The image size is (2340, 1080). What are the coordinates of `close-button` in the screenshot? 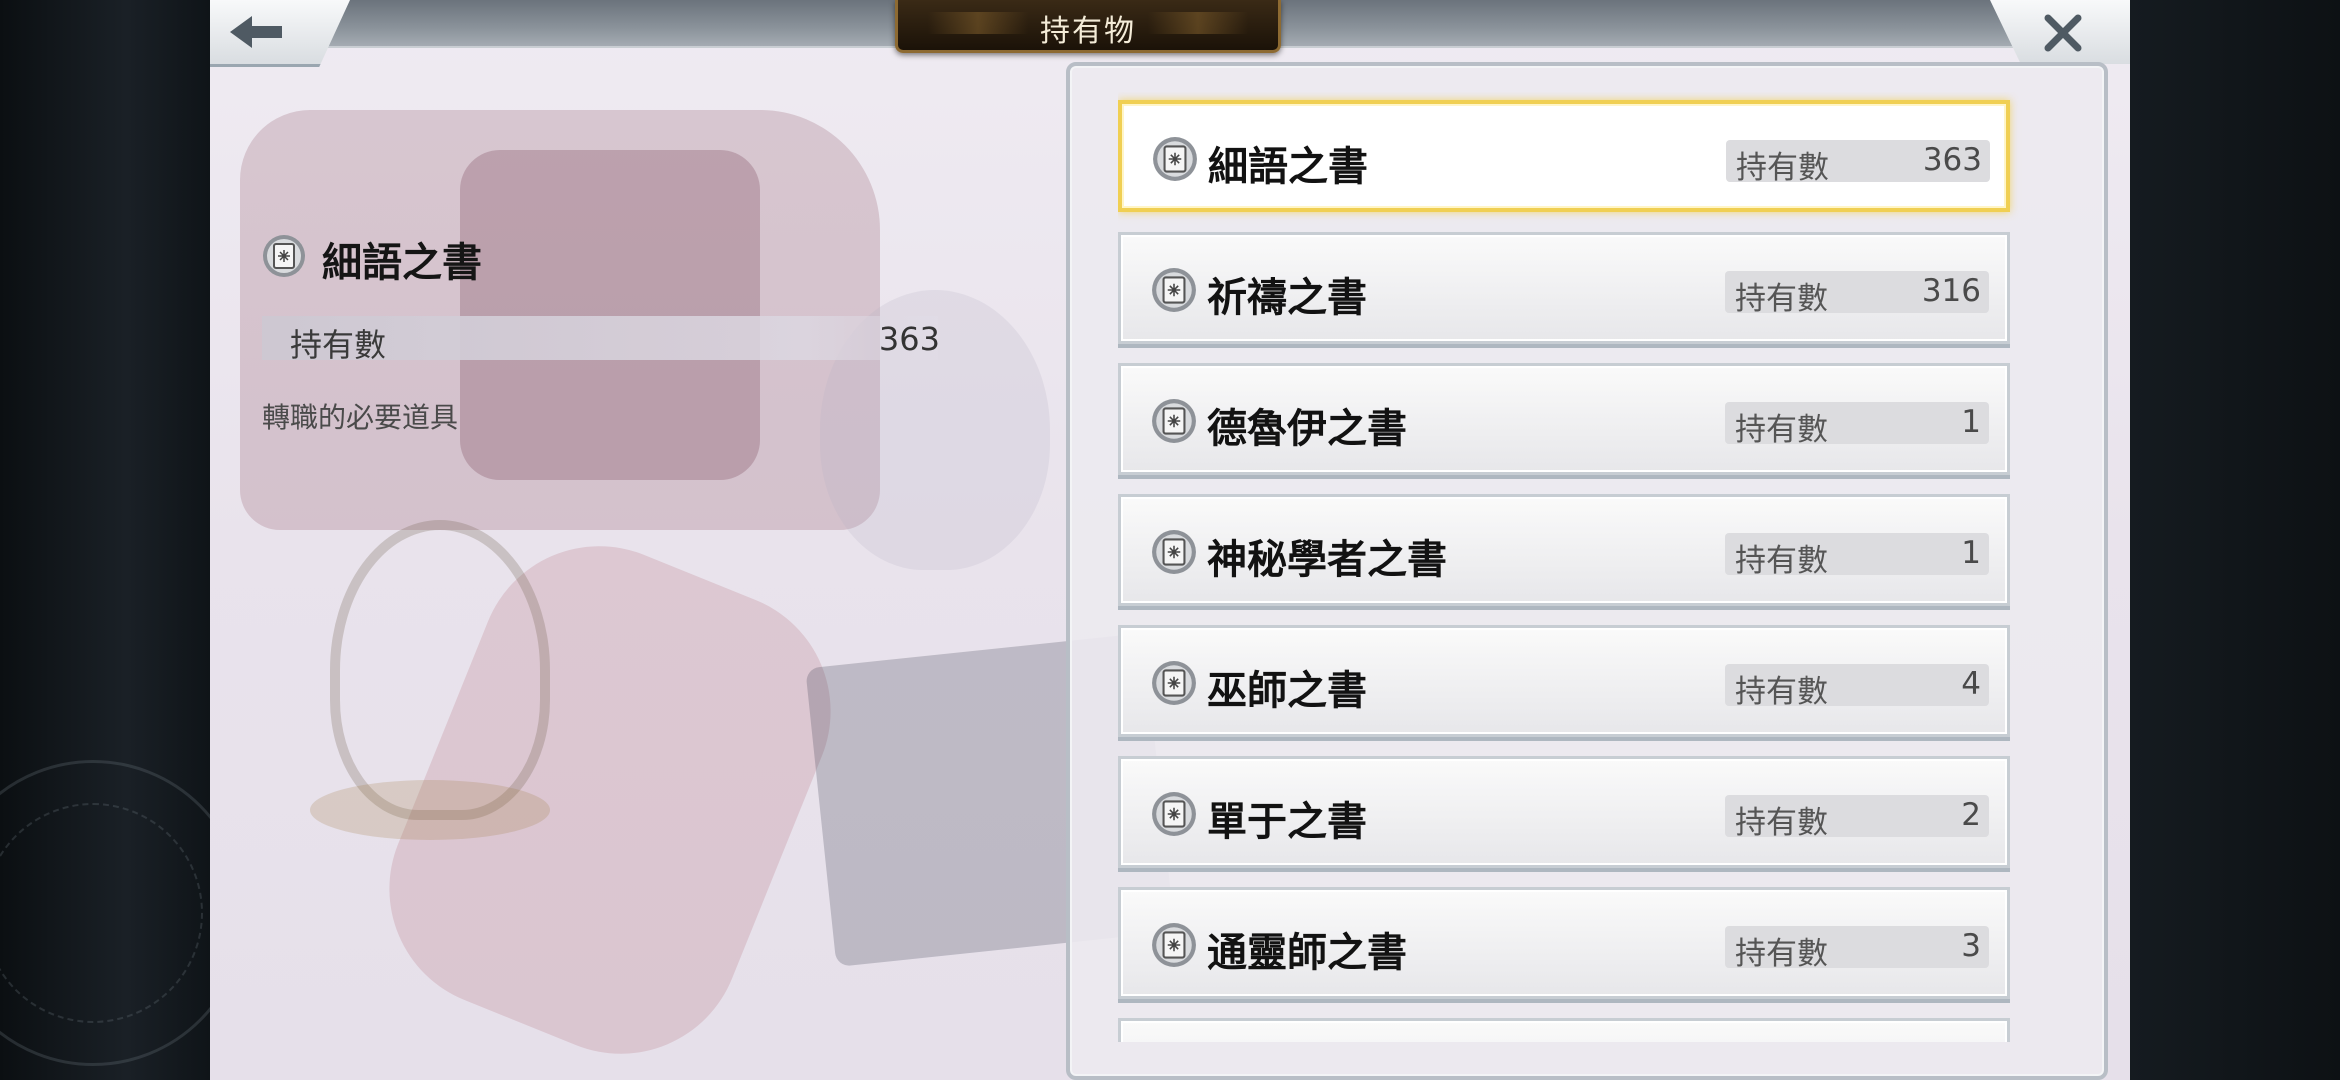 It's located at (2060, 32).